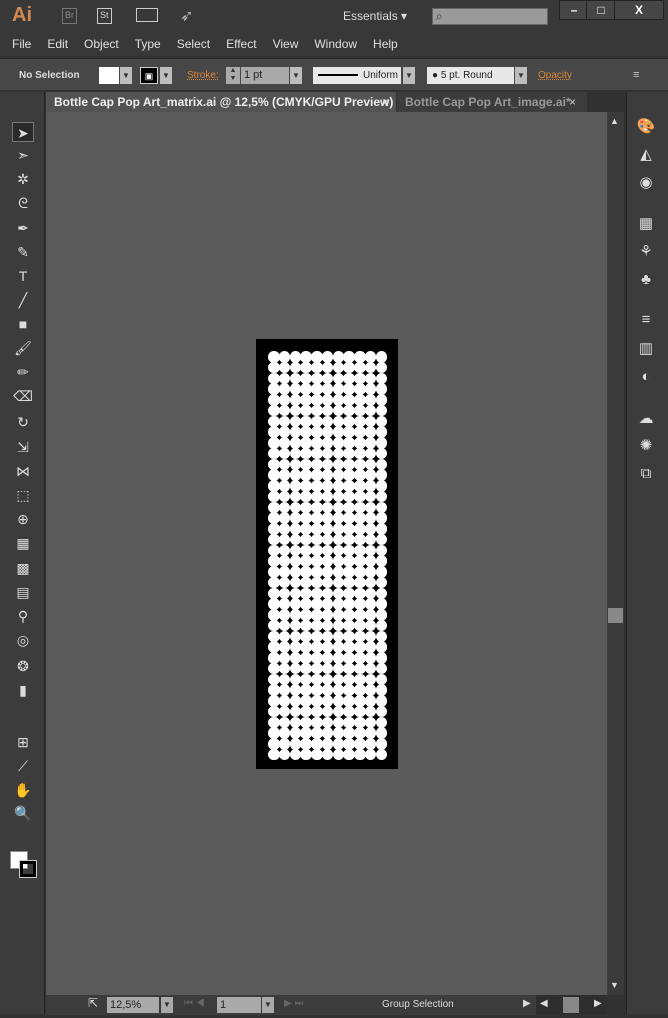 Image resolution: width=668 pixels, height=1018 pixels. What do you see at coordinates (646, 183) in the screenshot?
I see `appearance-panel-icon: ◉` at bounding box center [646, 183].